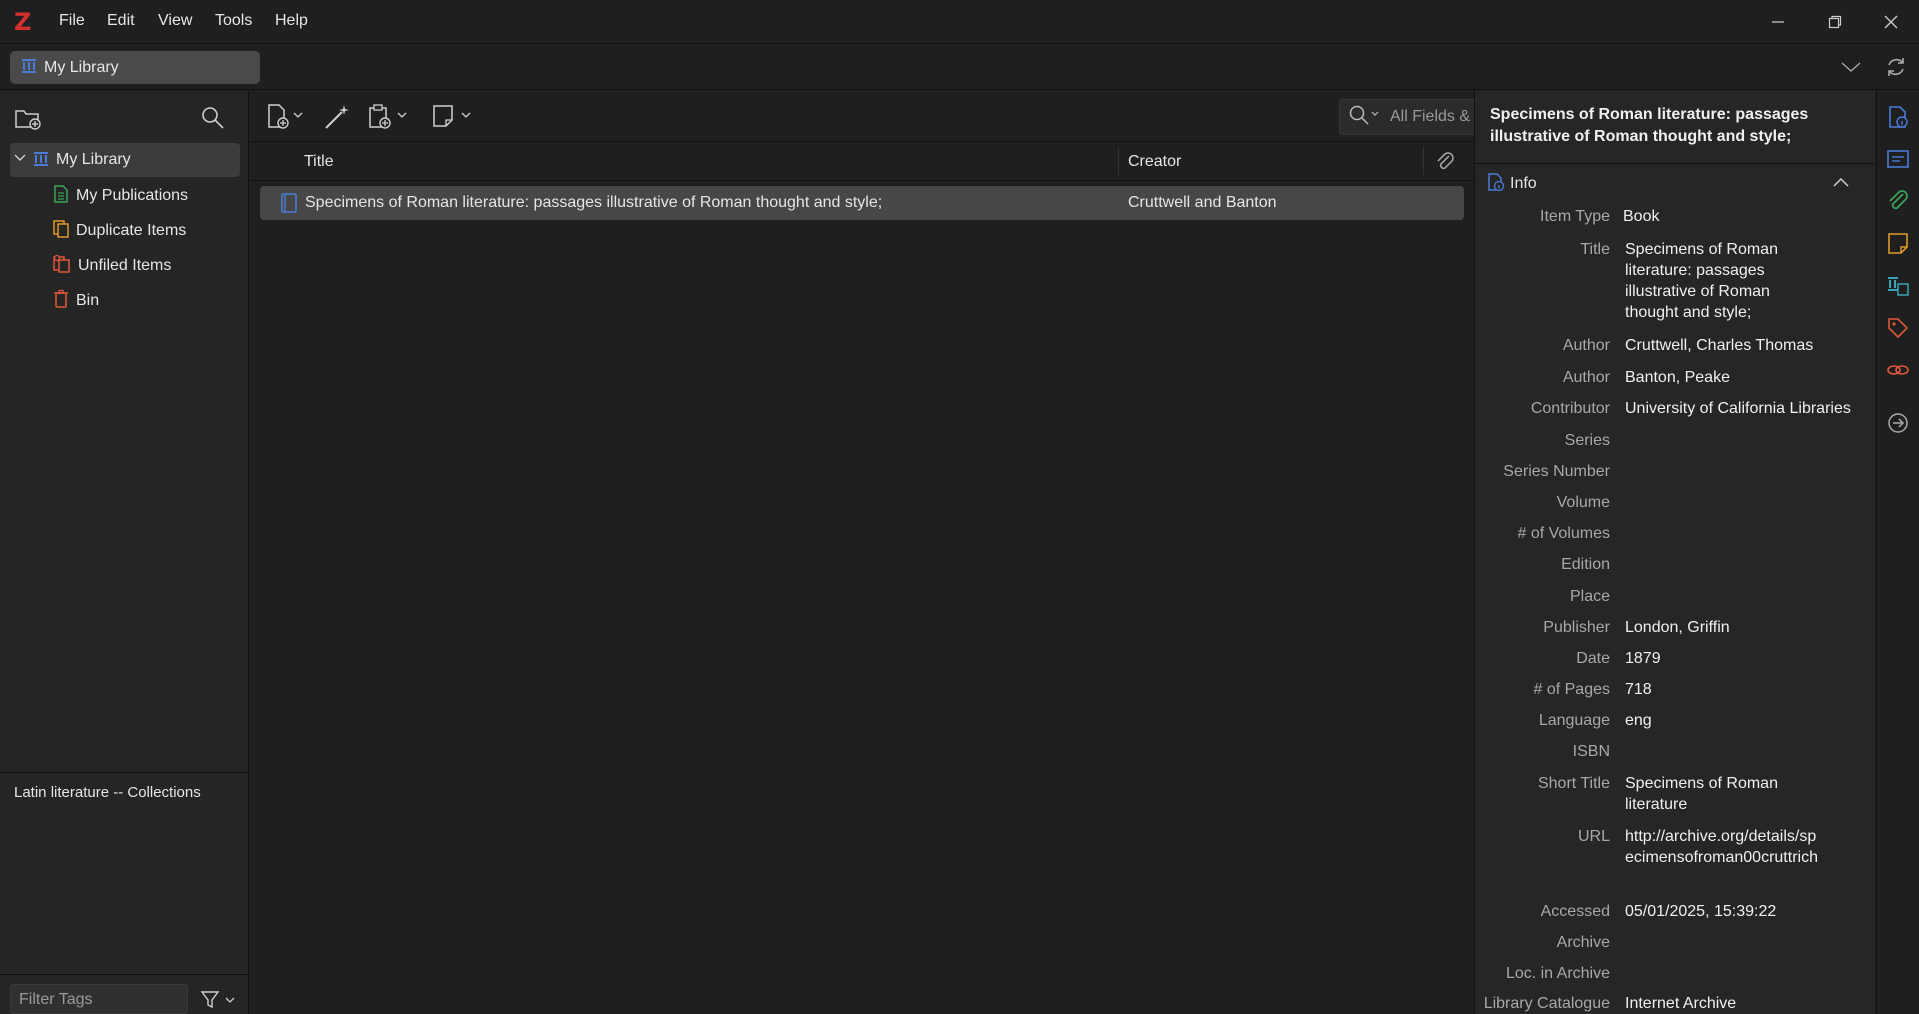  Describe the element at coordinates (135, 67) in the screenshot. I see `tab-my-library: My Library` at that location.